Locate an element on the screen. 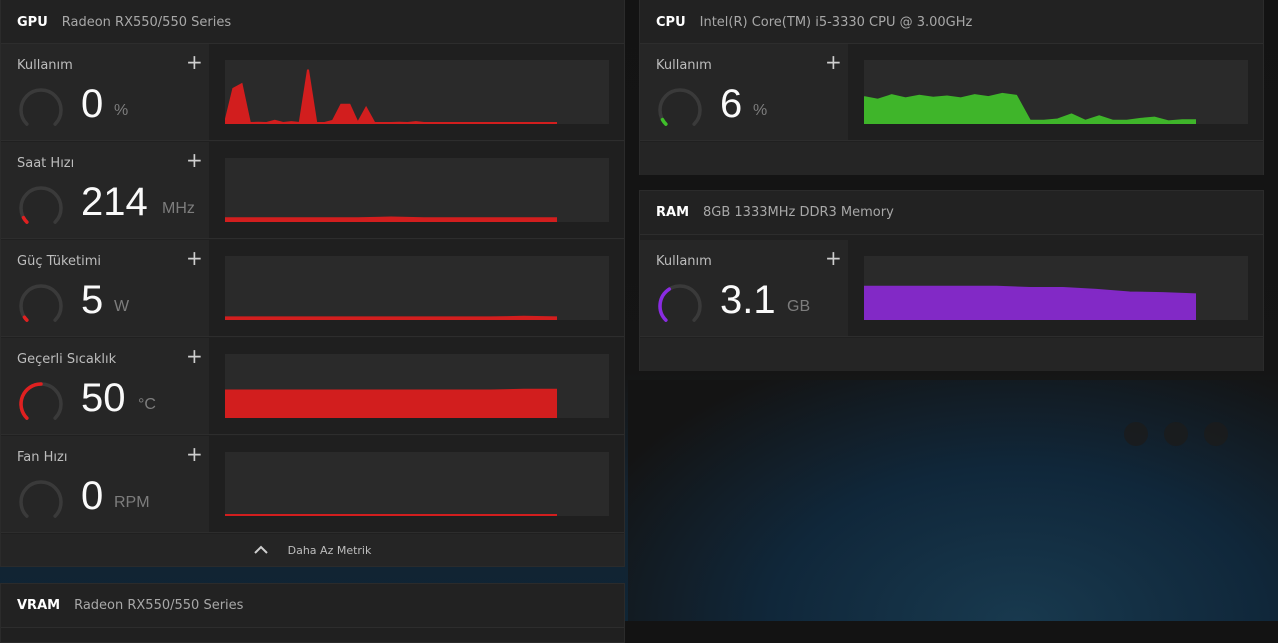 The width and height of the screenshot is (1278, 643). cpu-title: CPU is located at coordinates (671, 22).